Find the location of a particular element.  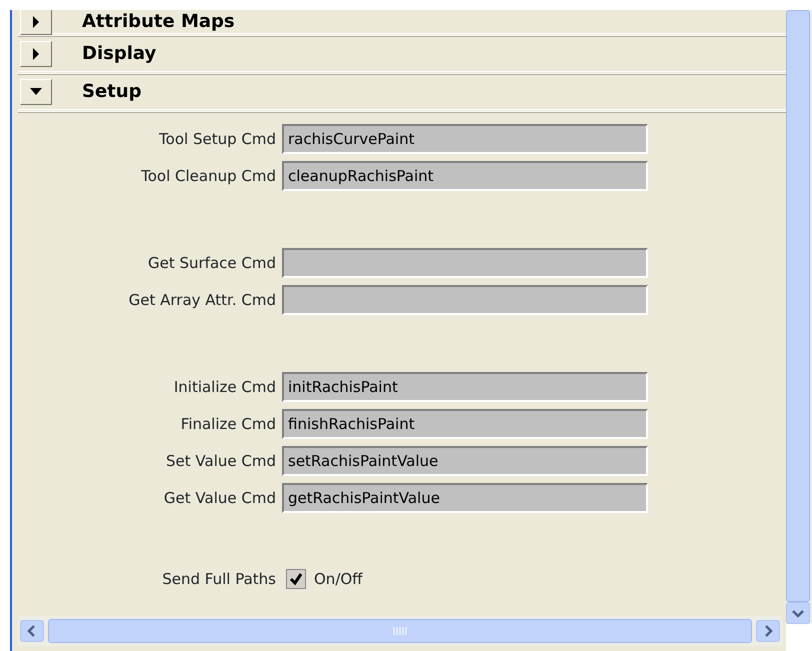

section-title: Display is located at coordinates (119, 53).